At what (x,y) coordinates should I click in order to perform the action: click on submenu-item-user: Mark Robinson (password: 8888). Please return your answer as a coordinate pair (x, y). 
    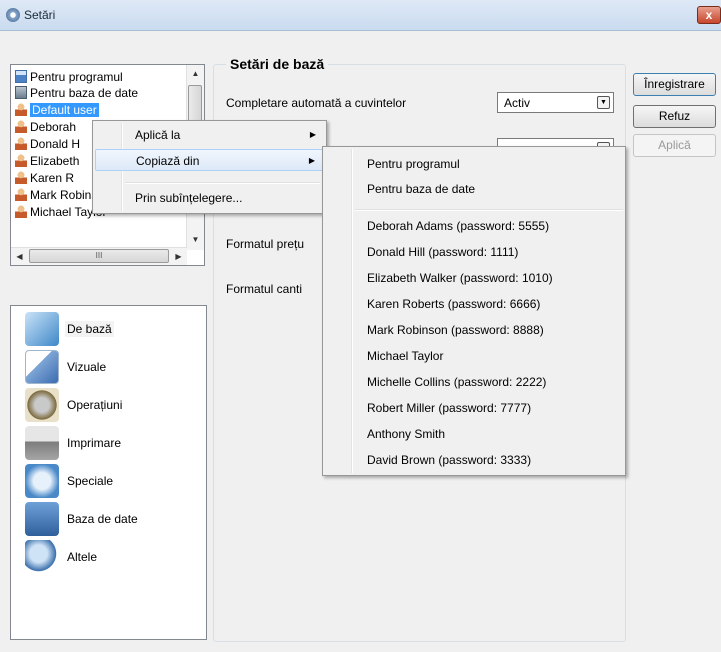
    Looking at the image, I should click on (455, 330).